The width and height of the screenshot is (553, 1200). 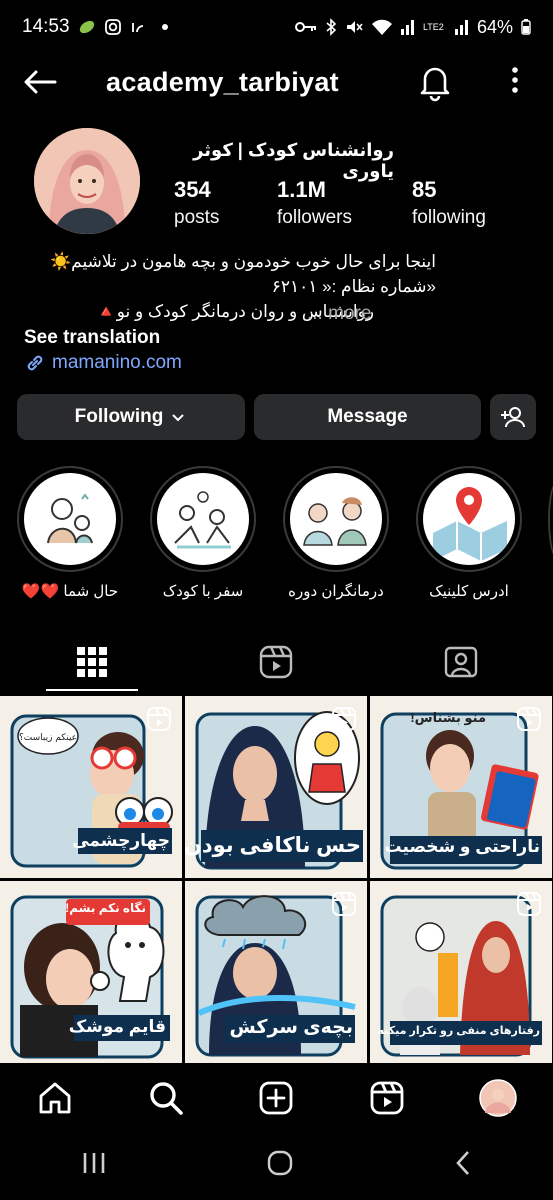 I want to click on key-icon, so click(x=305, y=27).